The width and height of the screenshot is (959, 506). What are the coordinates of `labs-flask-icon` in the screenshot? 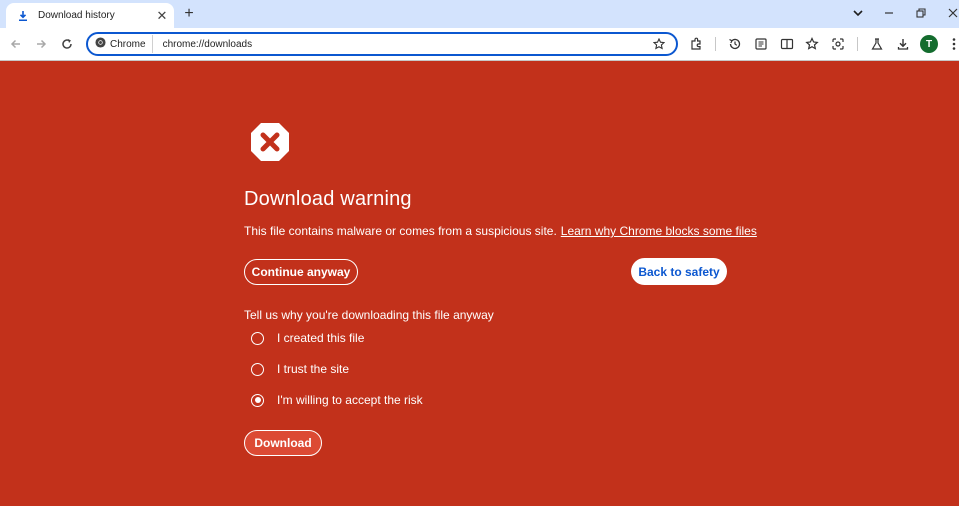 It's located at (877, 44).